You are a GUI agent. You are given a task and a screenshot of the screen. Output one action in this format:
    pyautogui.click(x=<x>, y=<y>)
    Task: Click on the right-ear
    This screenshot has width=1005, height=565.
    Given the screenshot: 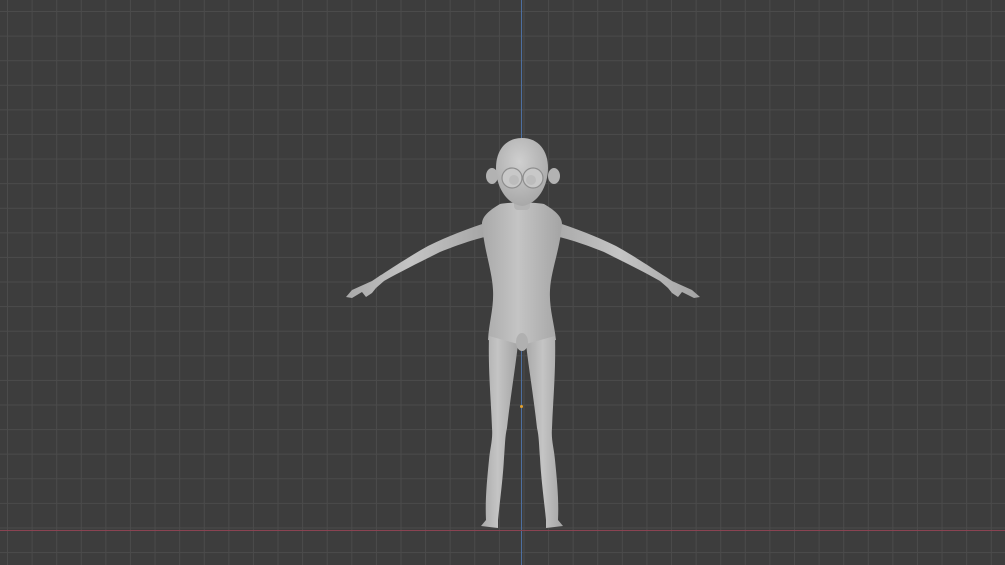 What is the action you would take?
    pyautogui.click(x=554, y=176)
    